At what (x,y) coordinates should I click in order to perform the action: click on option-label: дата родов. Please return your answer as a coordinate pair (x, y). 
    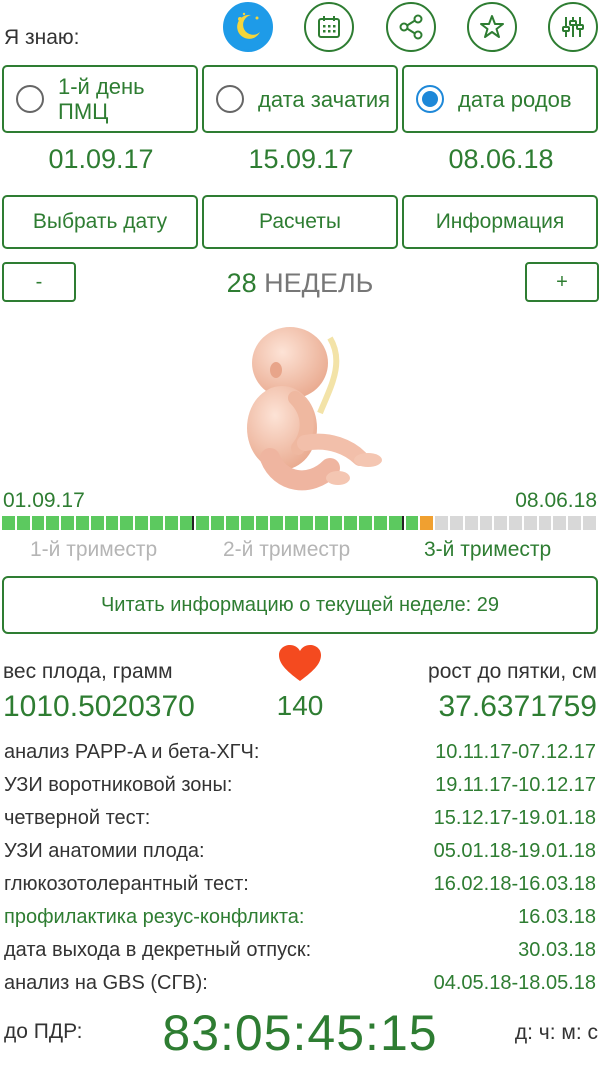
    Looking at the image, I should click on (515, 99).